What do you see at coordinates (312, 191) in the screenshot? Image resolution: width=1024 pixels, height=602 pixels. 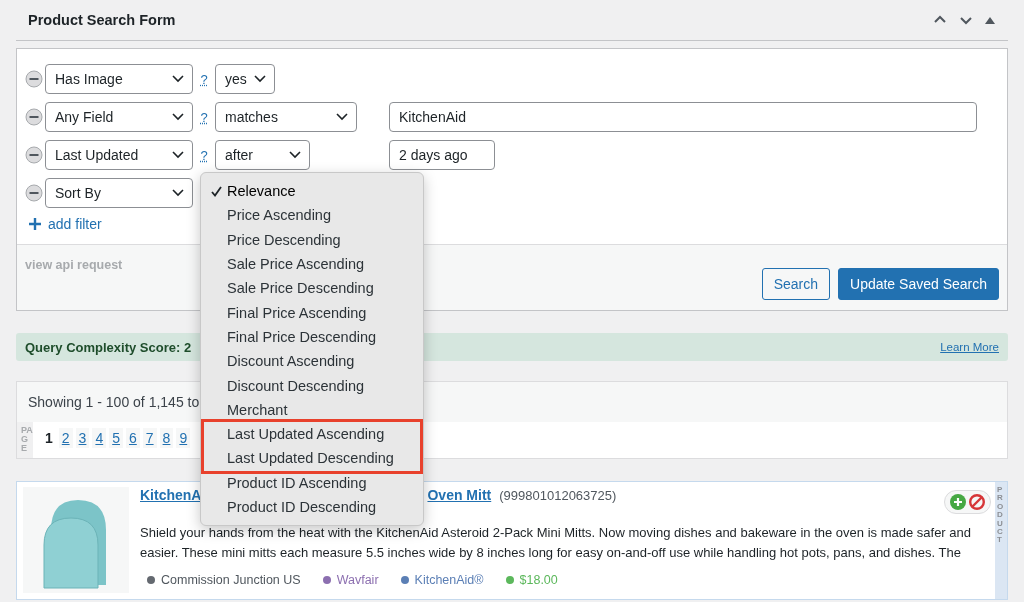 I see `sort-option: Relevance` at bounding box center [312, 191].